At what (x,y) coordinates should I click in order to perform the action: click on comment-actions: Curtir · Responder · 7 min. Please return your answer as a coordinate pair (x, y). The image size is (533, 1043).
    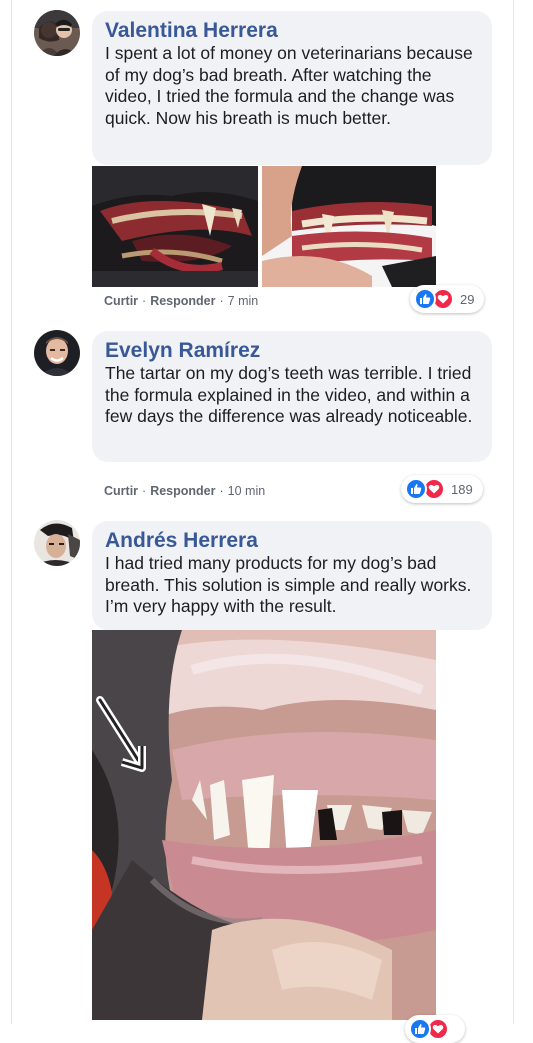
    Looking at the image, I should click on (181, 301).